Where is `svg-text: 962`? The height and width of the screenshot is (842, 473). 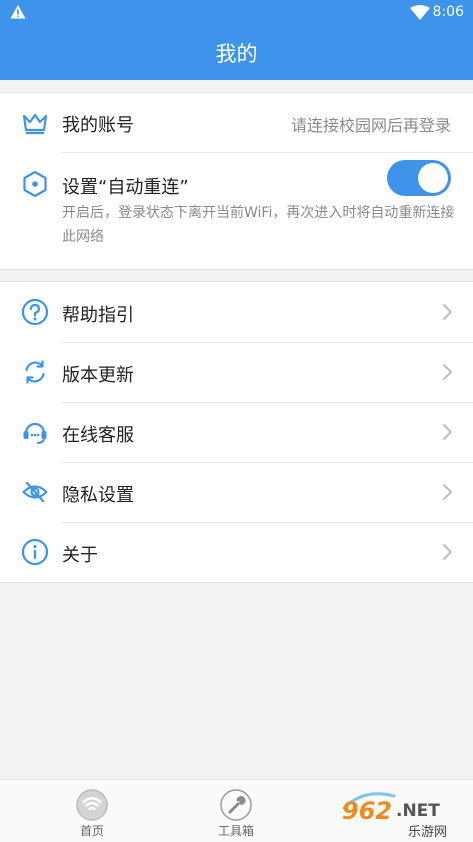 svg-text: 962 is located at coordinates (367, 811).